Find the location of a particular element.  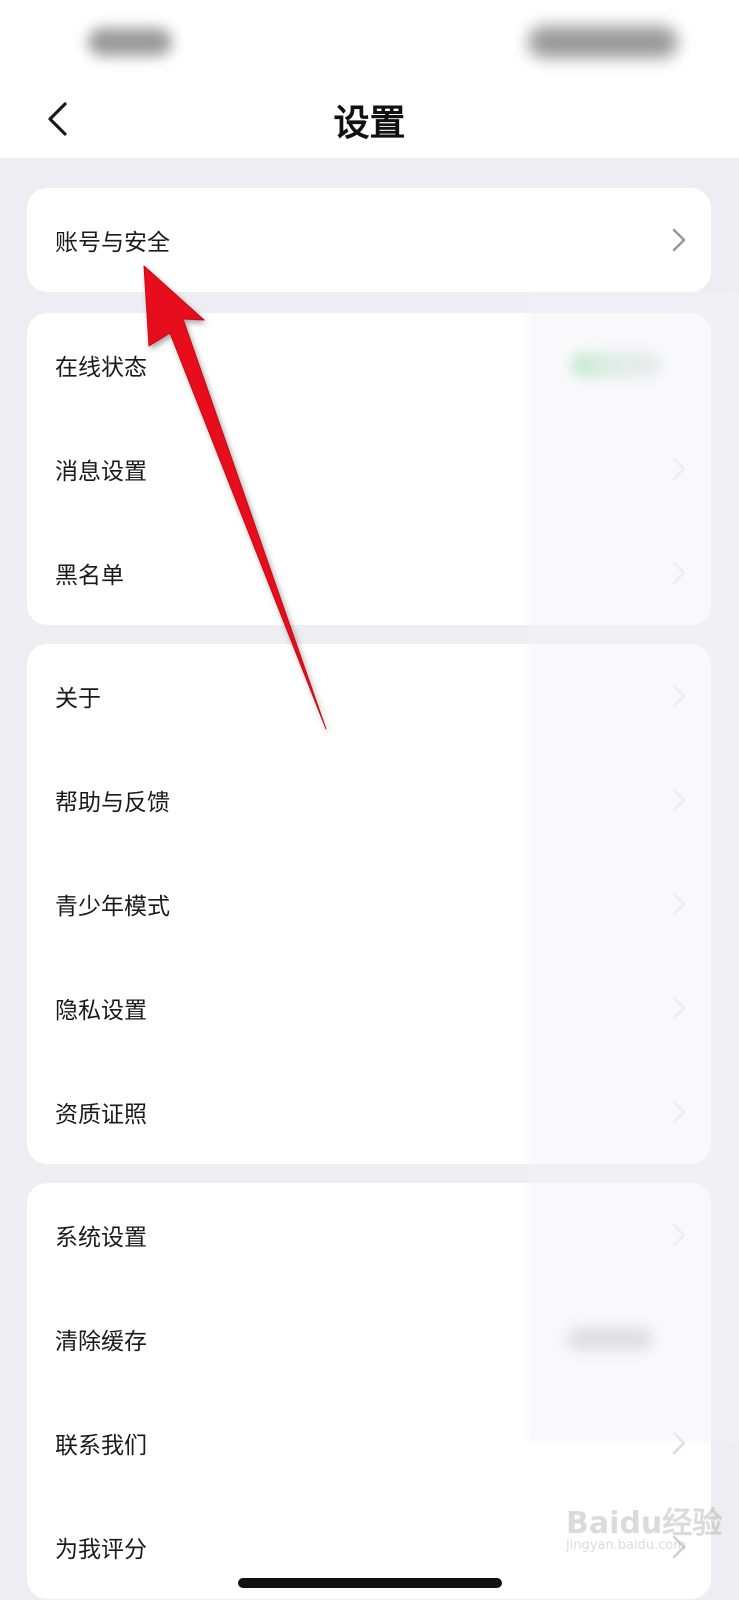

row-label: 帮助与反馈 is located at coordinates (112, 803).